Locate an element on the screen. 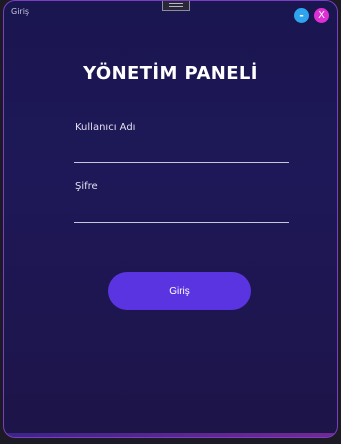 This screenshot has width=341, height=444. username-field is located at coordinates (181, 152).